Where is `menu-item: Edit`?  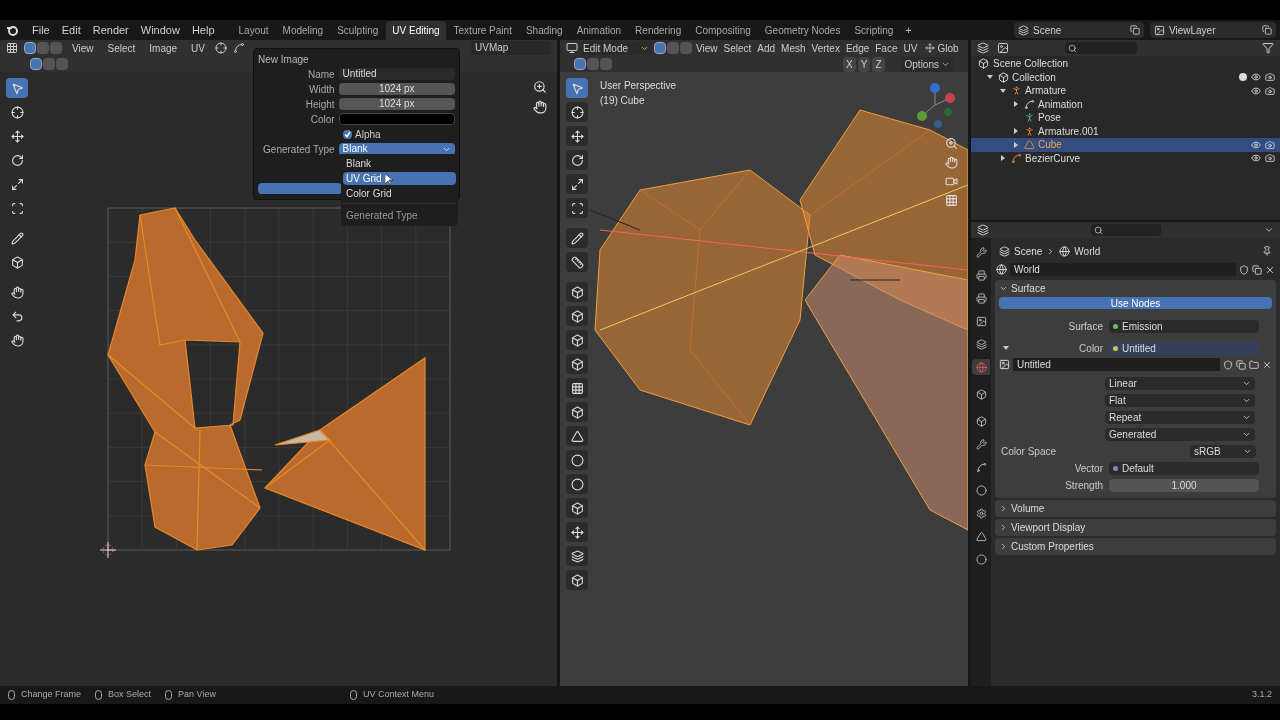 menu-item: Edit is located at coordinates (71, 30).